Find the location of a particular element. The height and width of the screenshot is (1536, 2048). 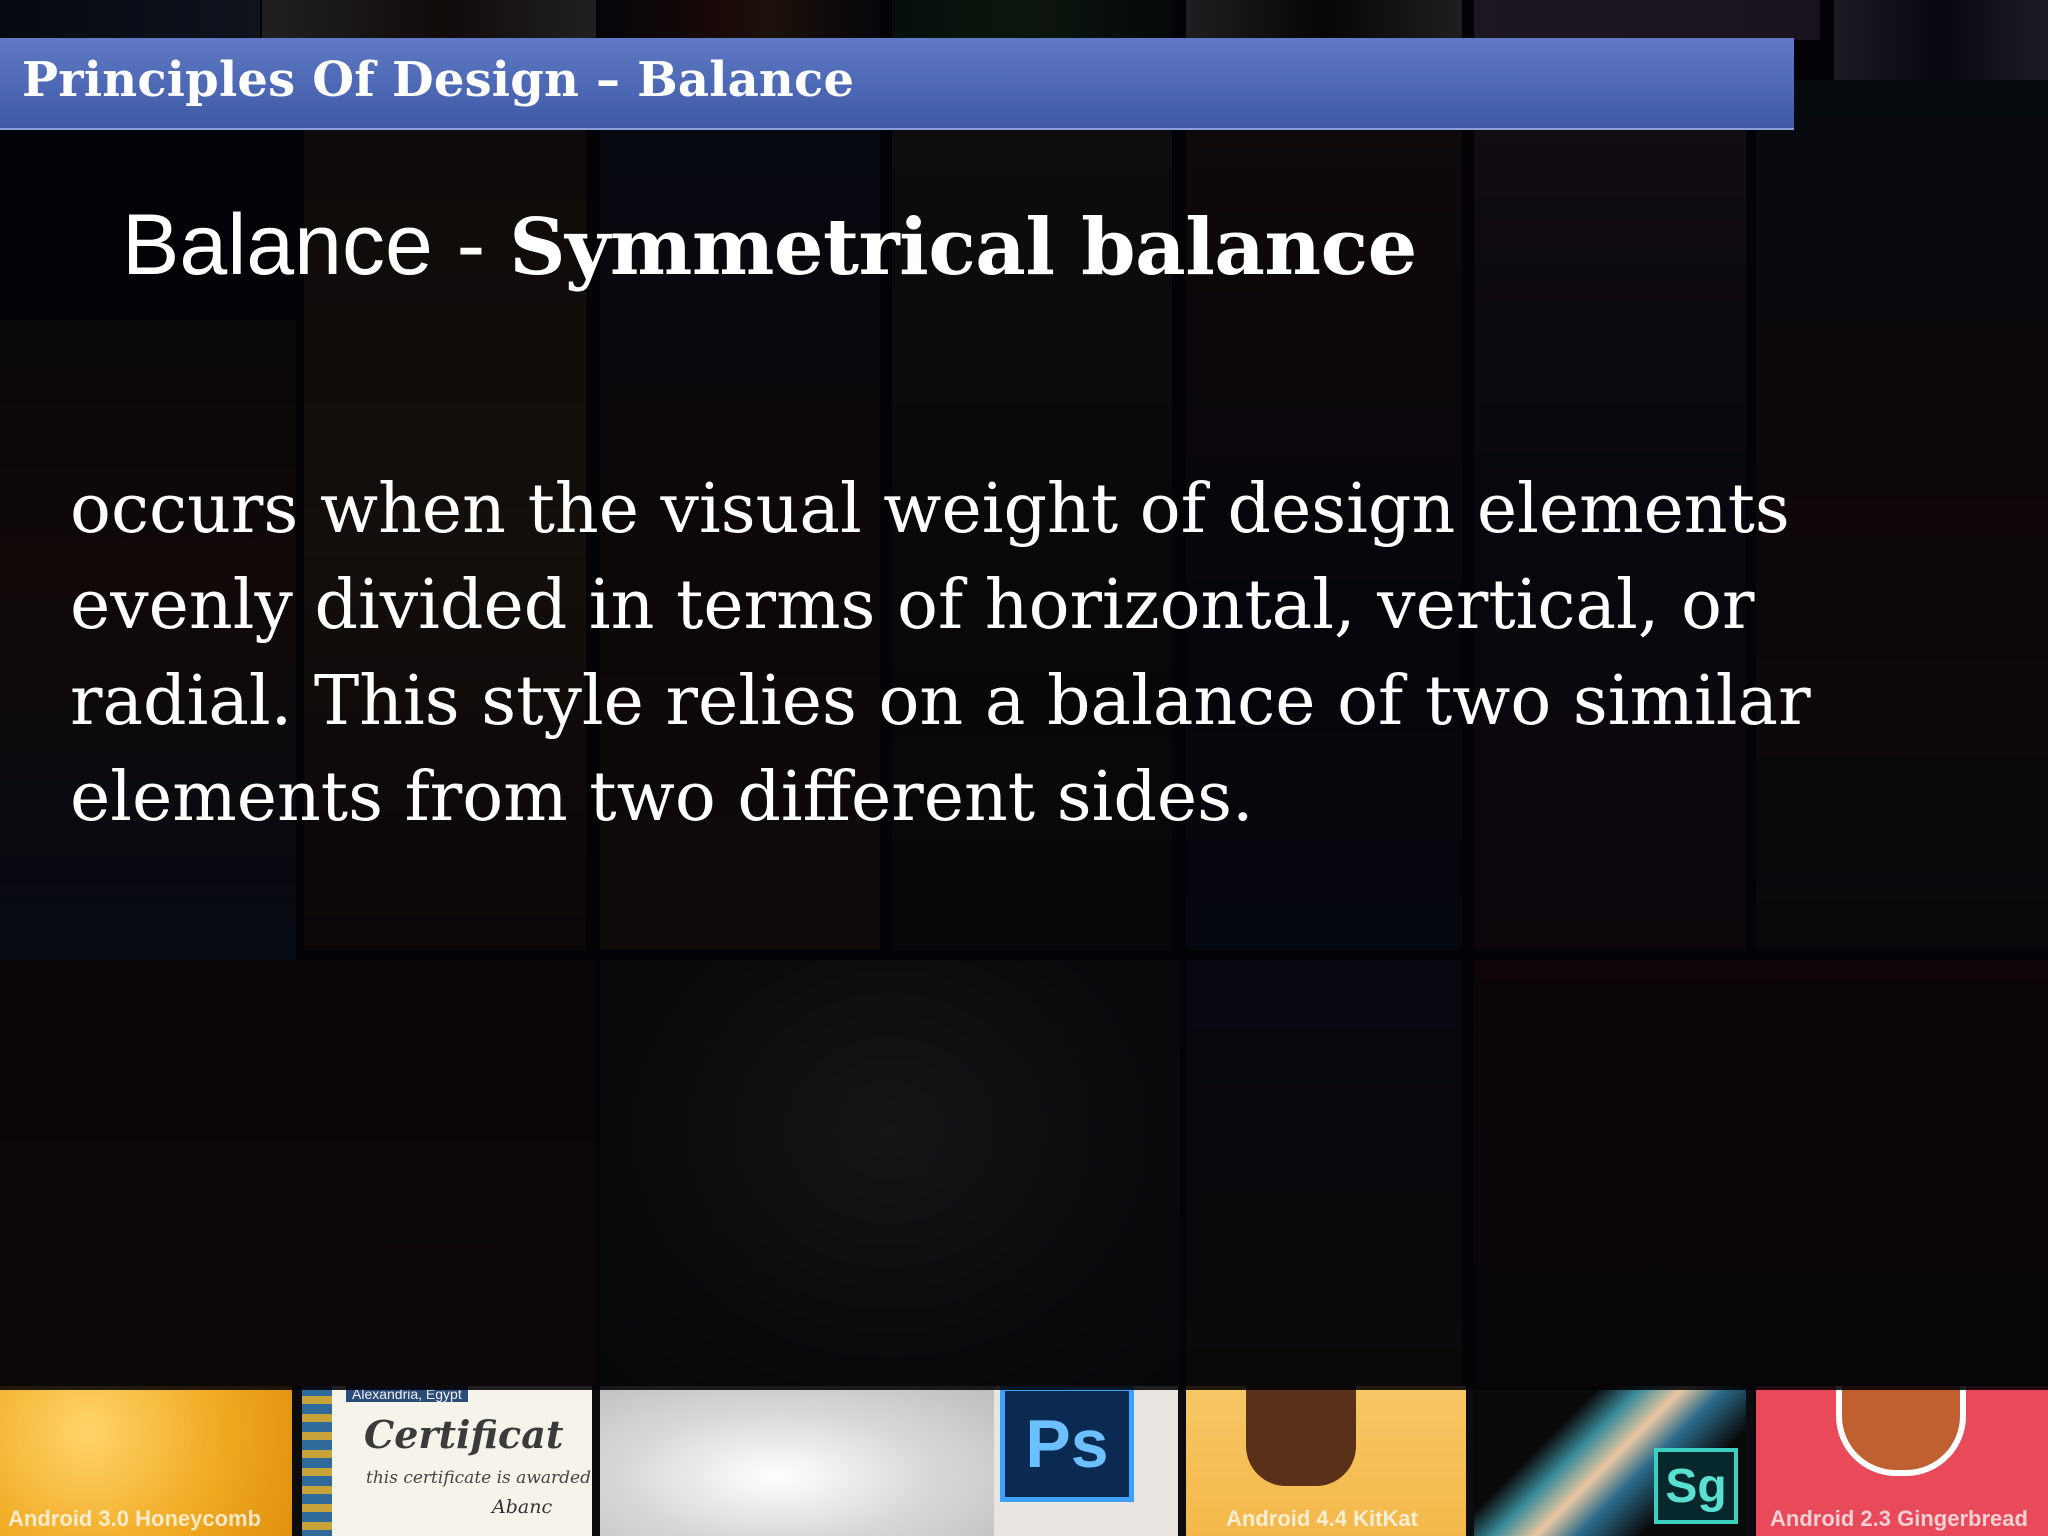

tile-photoshop: Ps is located at coordinates (1086, 1461).